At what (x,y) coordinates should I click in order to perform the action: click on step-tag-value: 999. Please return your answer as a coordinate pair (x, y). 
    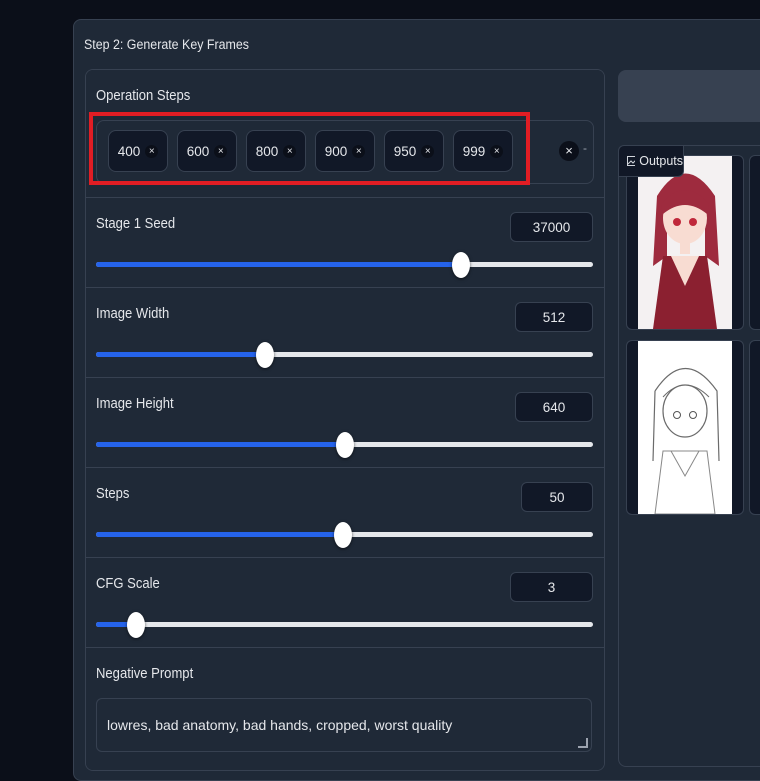
    Looking at the image, I should click on (474, 151).